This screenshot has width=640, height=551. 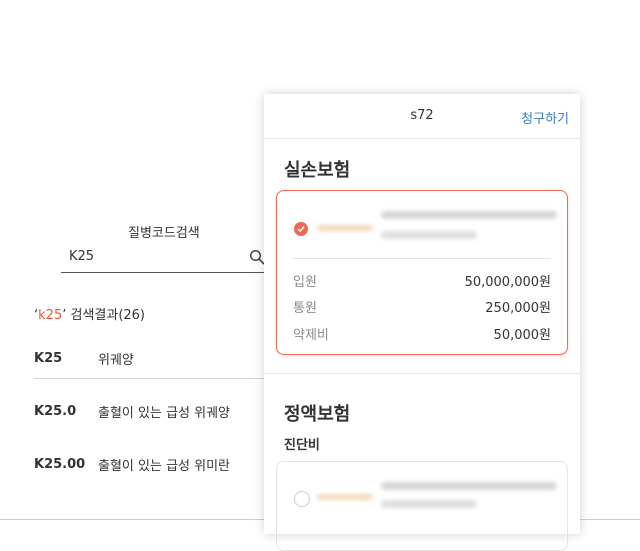 What do you see at coordinates (151, 358) in the screenshot?
I see `result-item: K25 위궤양` at bounding box center [151, 358].